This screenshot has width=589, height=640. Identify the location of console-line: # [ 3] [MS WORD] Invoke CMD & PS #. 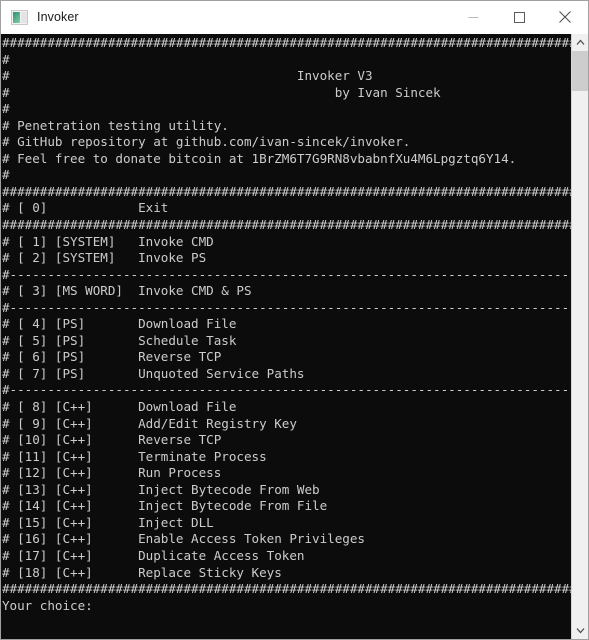
(127, 291).